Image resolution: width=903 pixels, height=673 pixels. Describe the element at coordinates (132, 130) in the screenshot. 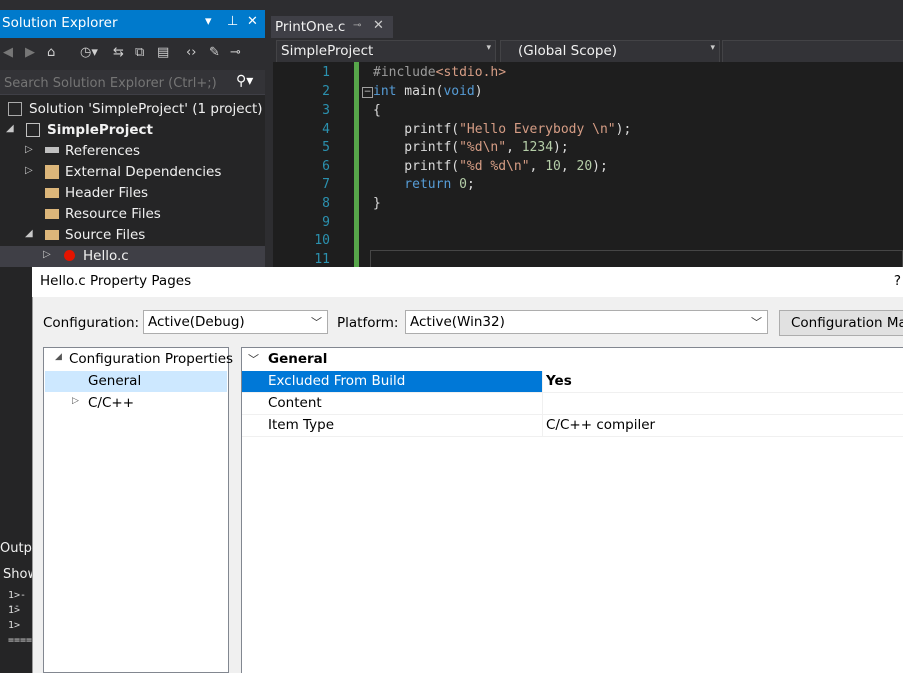

I see `tree-item-project: ◢ SimpleProject` at that location.